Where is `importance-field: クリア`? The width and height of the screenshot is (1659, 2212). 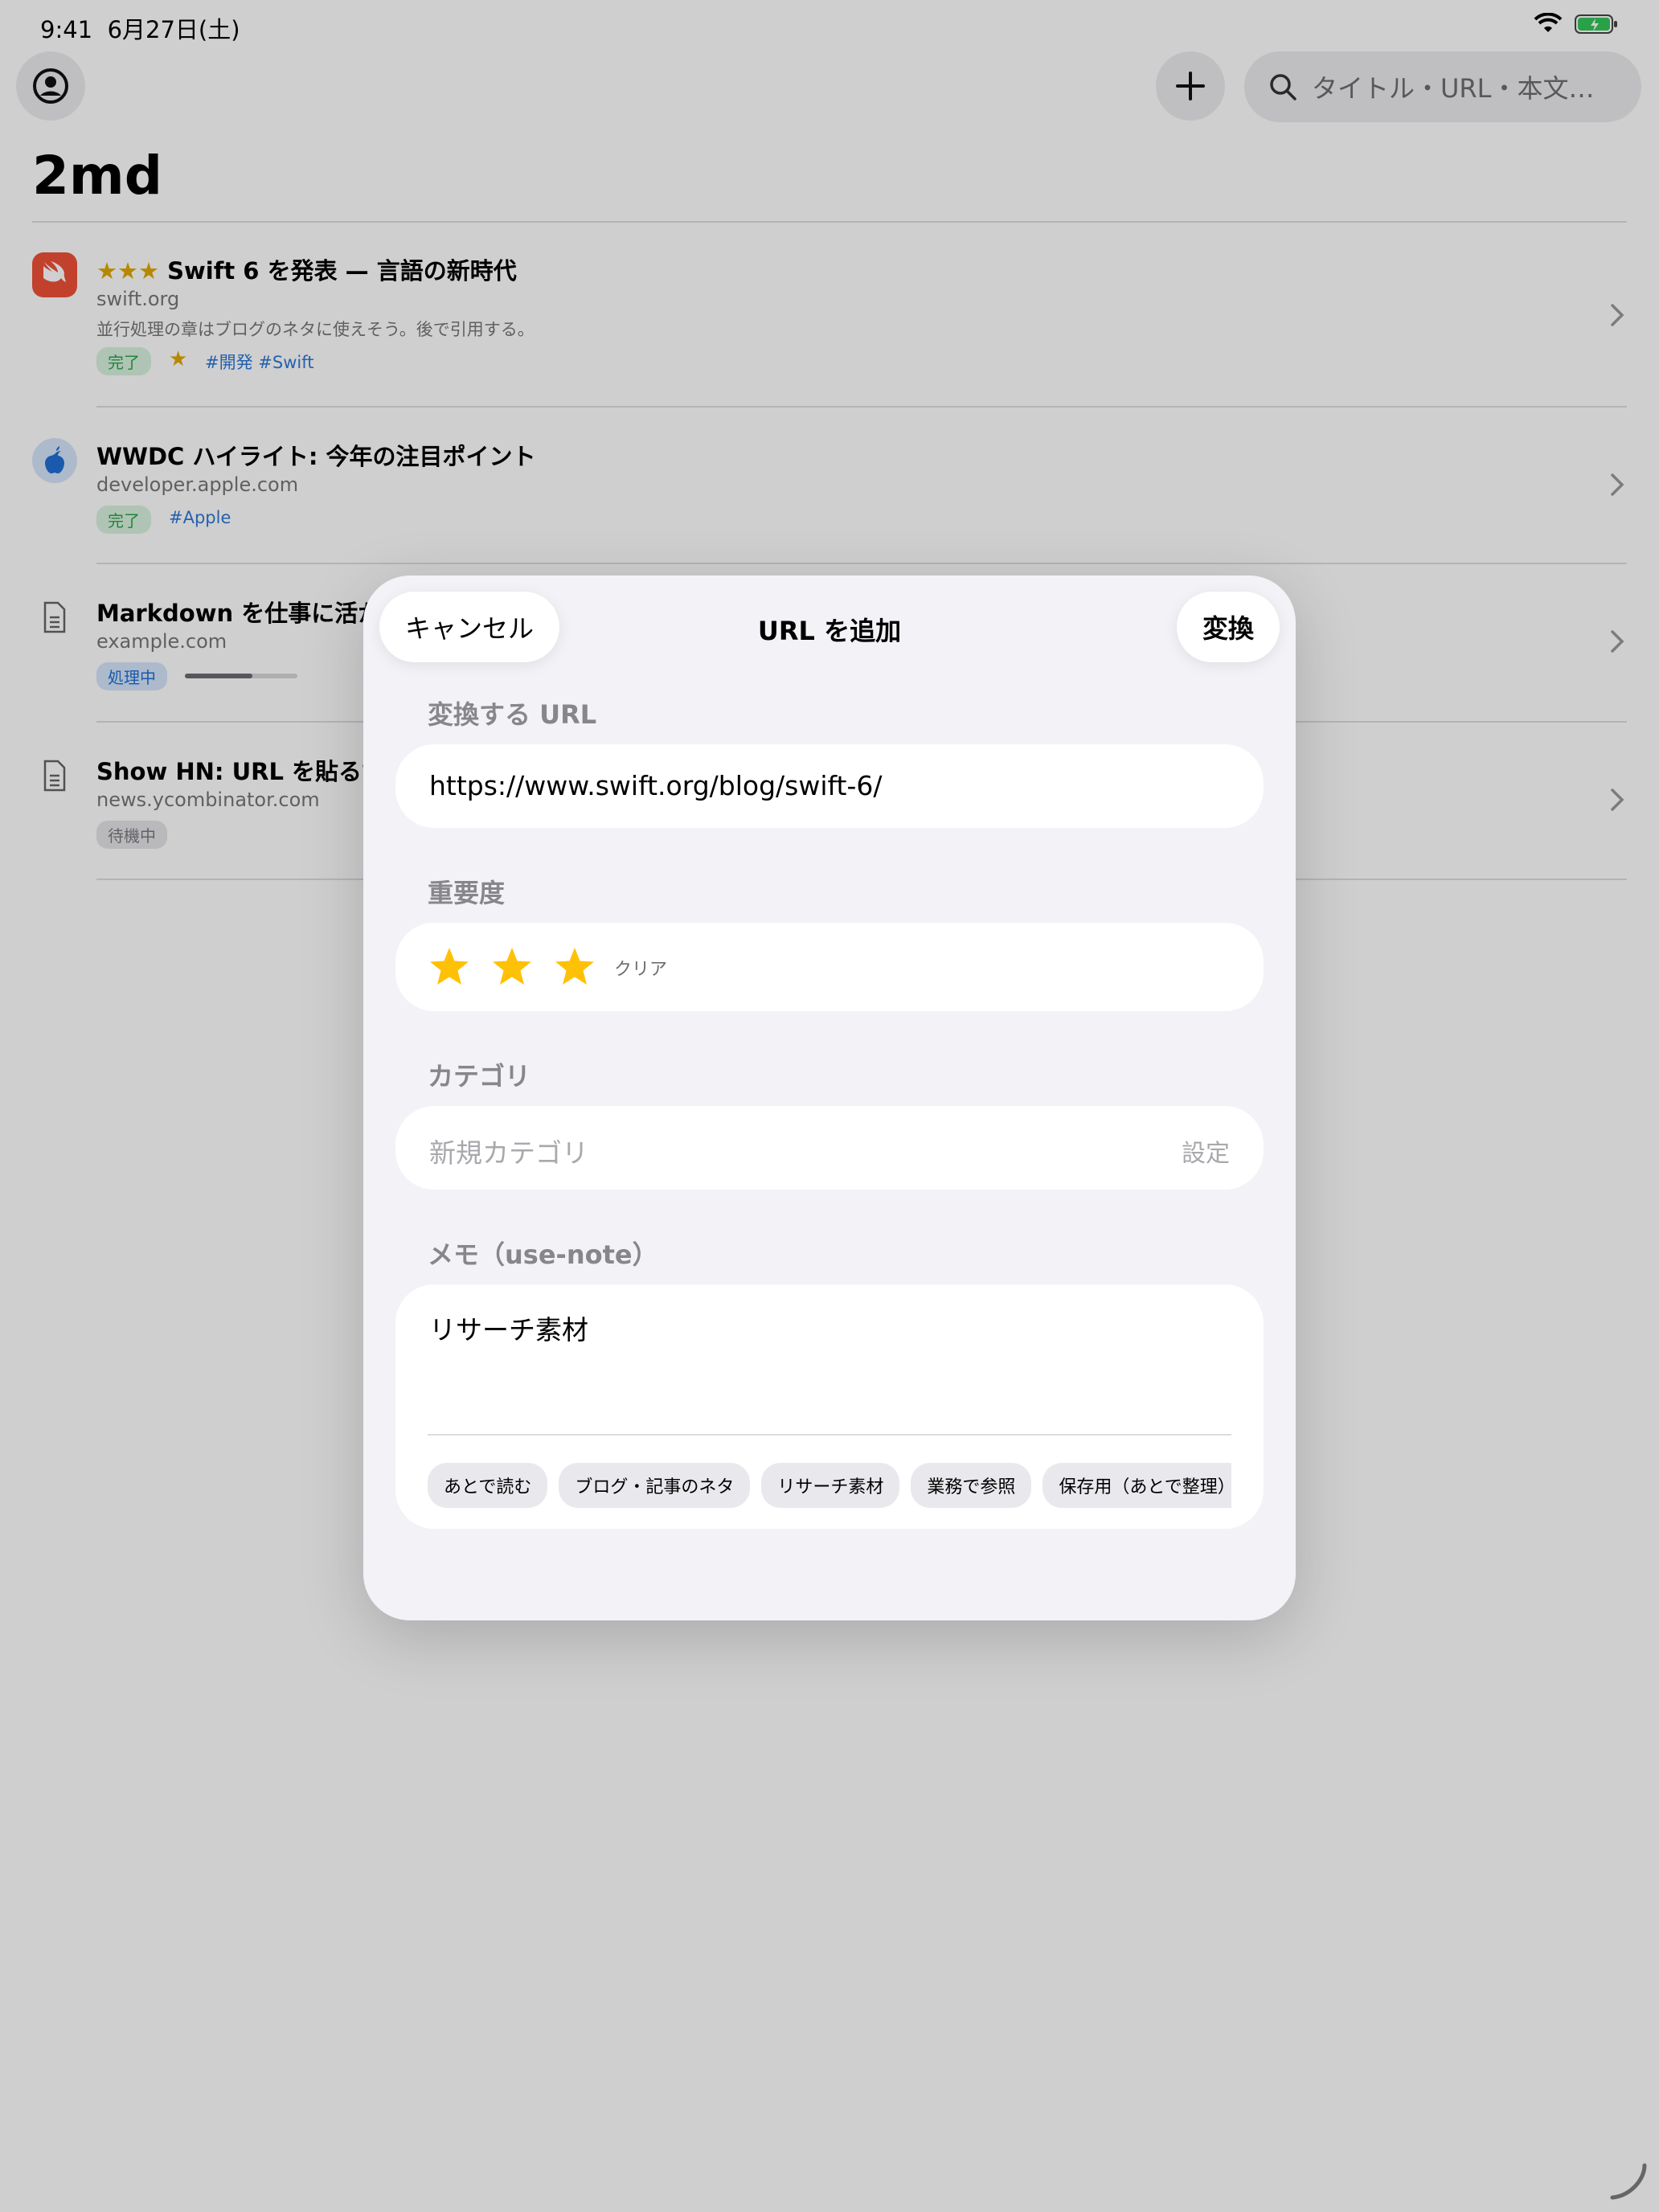
importance-field: クリア is located at coordinates (829, 967).